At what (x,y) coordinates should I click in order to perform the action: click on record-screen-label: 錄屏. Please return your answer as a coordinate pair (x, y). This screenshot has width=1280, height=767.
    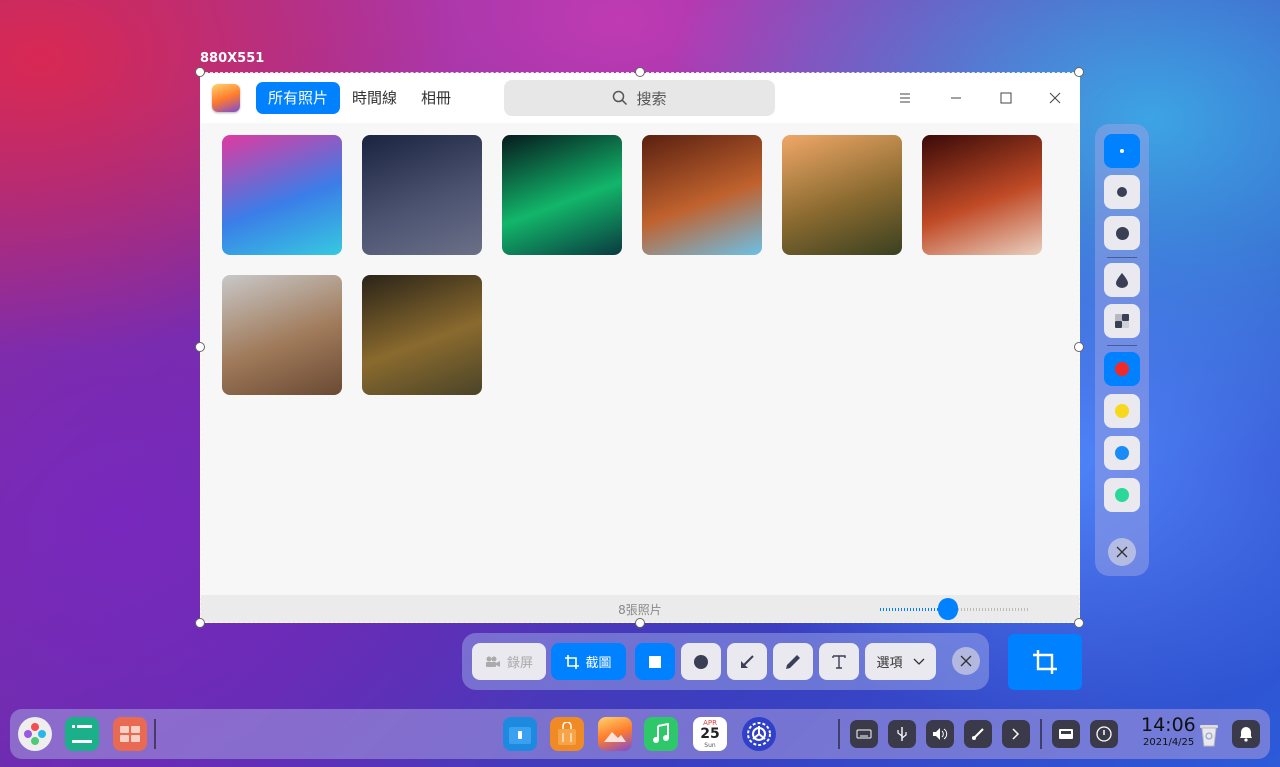
    Looking at the image, I should click on (519, 663).